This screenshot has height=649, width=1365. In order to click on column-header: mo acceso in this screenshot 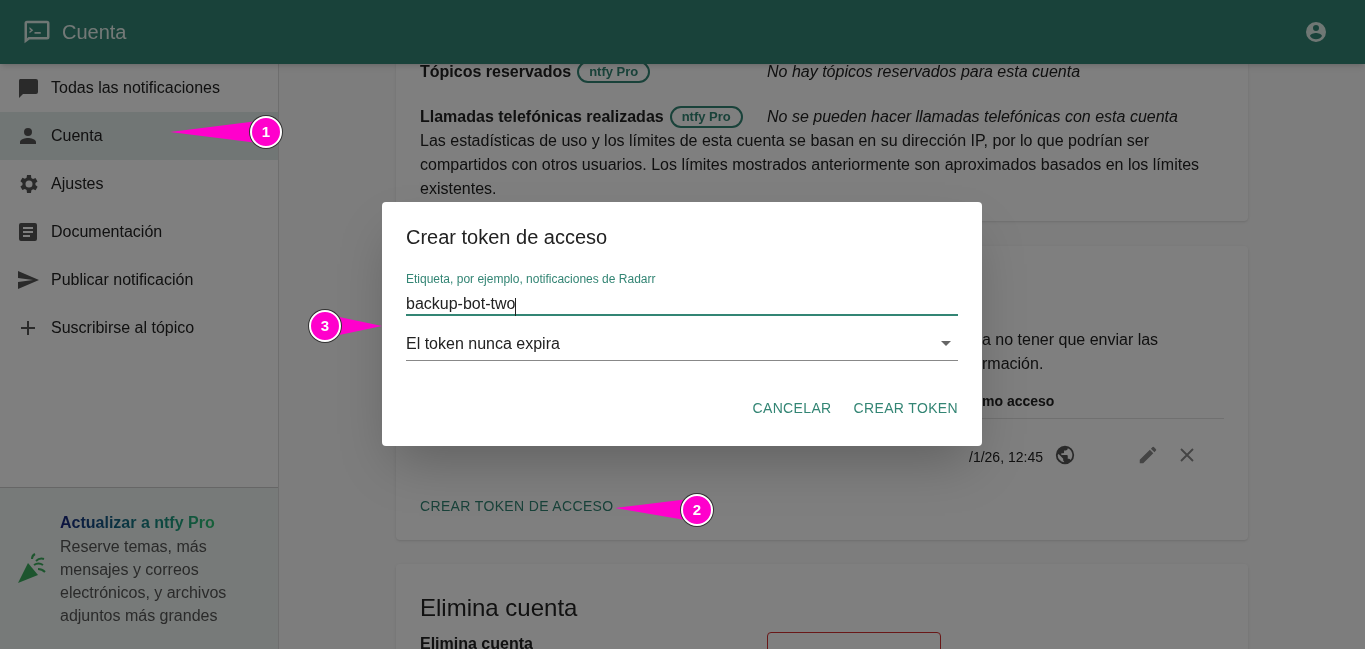, I will do `click(1018, 401)`.